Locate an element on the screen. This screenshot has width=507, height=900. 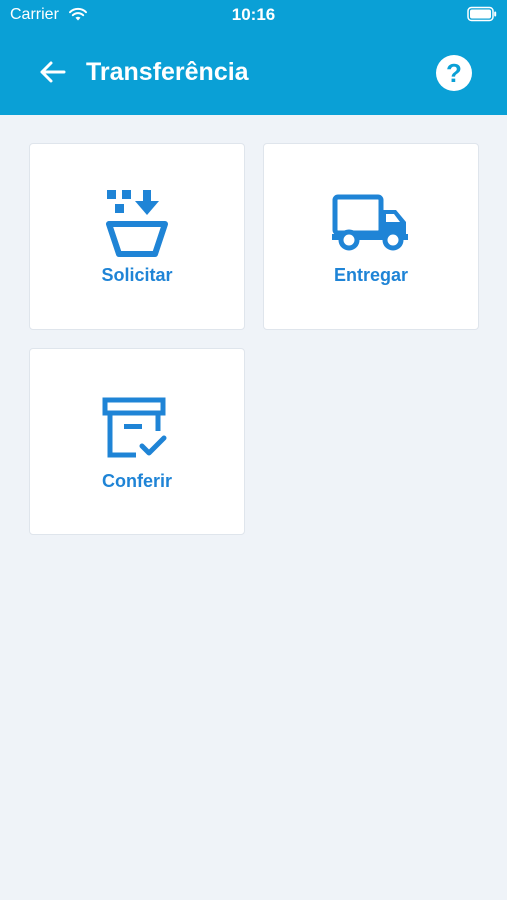
status-bar: Carrier 10:16 is located at coordinates (253, 15).